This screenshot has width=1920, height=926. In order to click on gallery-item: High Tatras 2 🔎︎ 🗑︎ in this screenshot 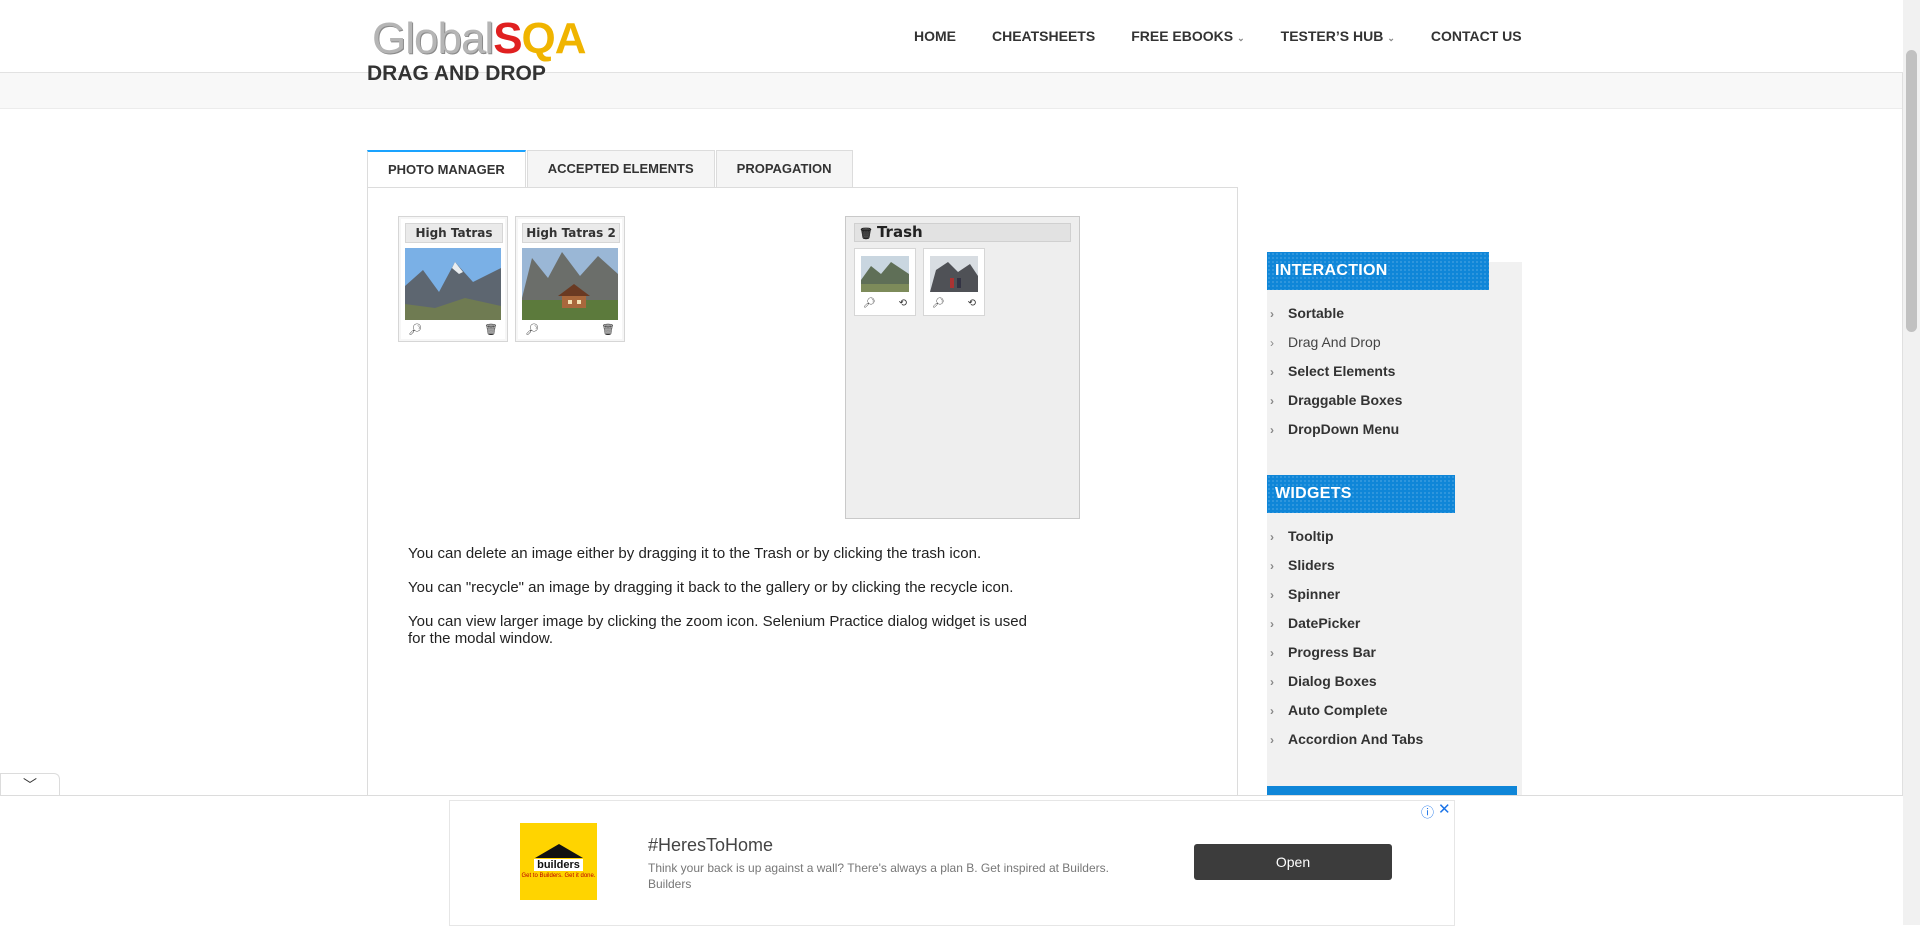, I will do `click(570, 279)`.